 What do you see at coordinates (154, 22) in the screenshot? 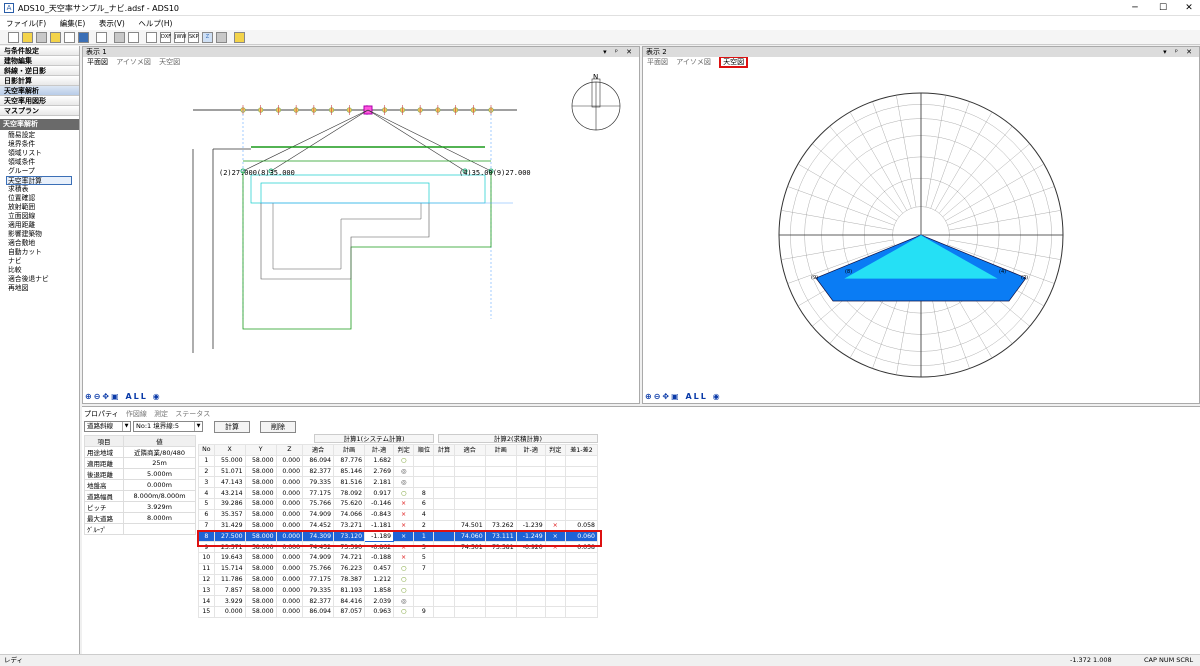
I see `menu-help: ヘルプ(H)` at bounding box center [154, 22].